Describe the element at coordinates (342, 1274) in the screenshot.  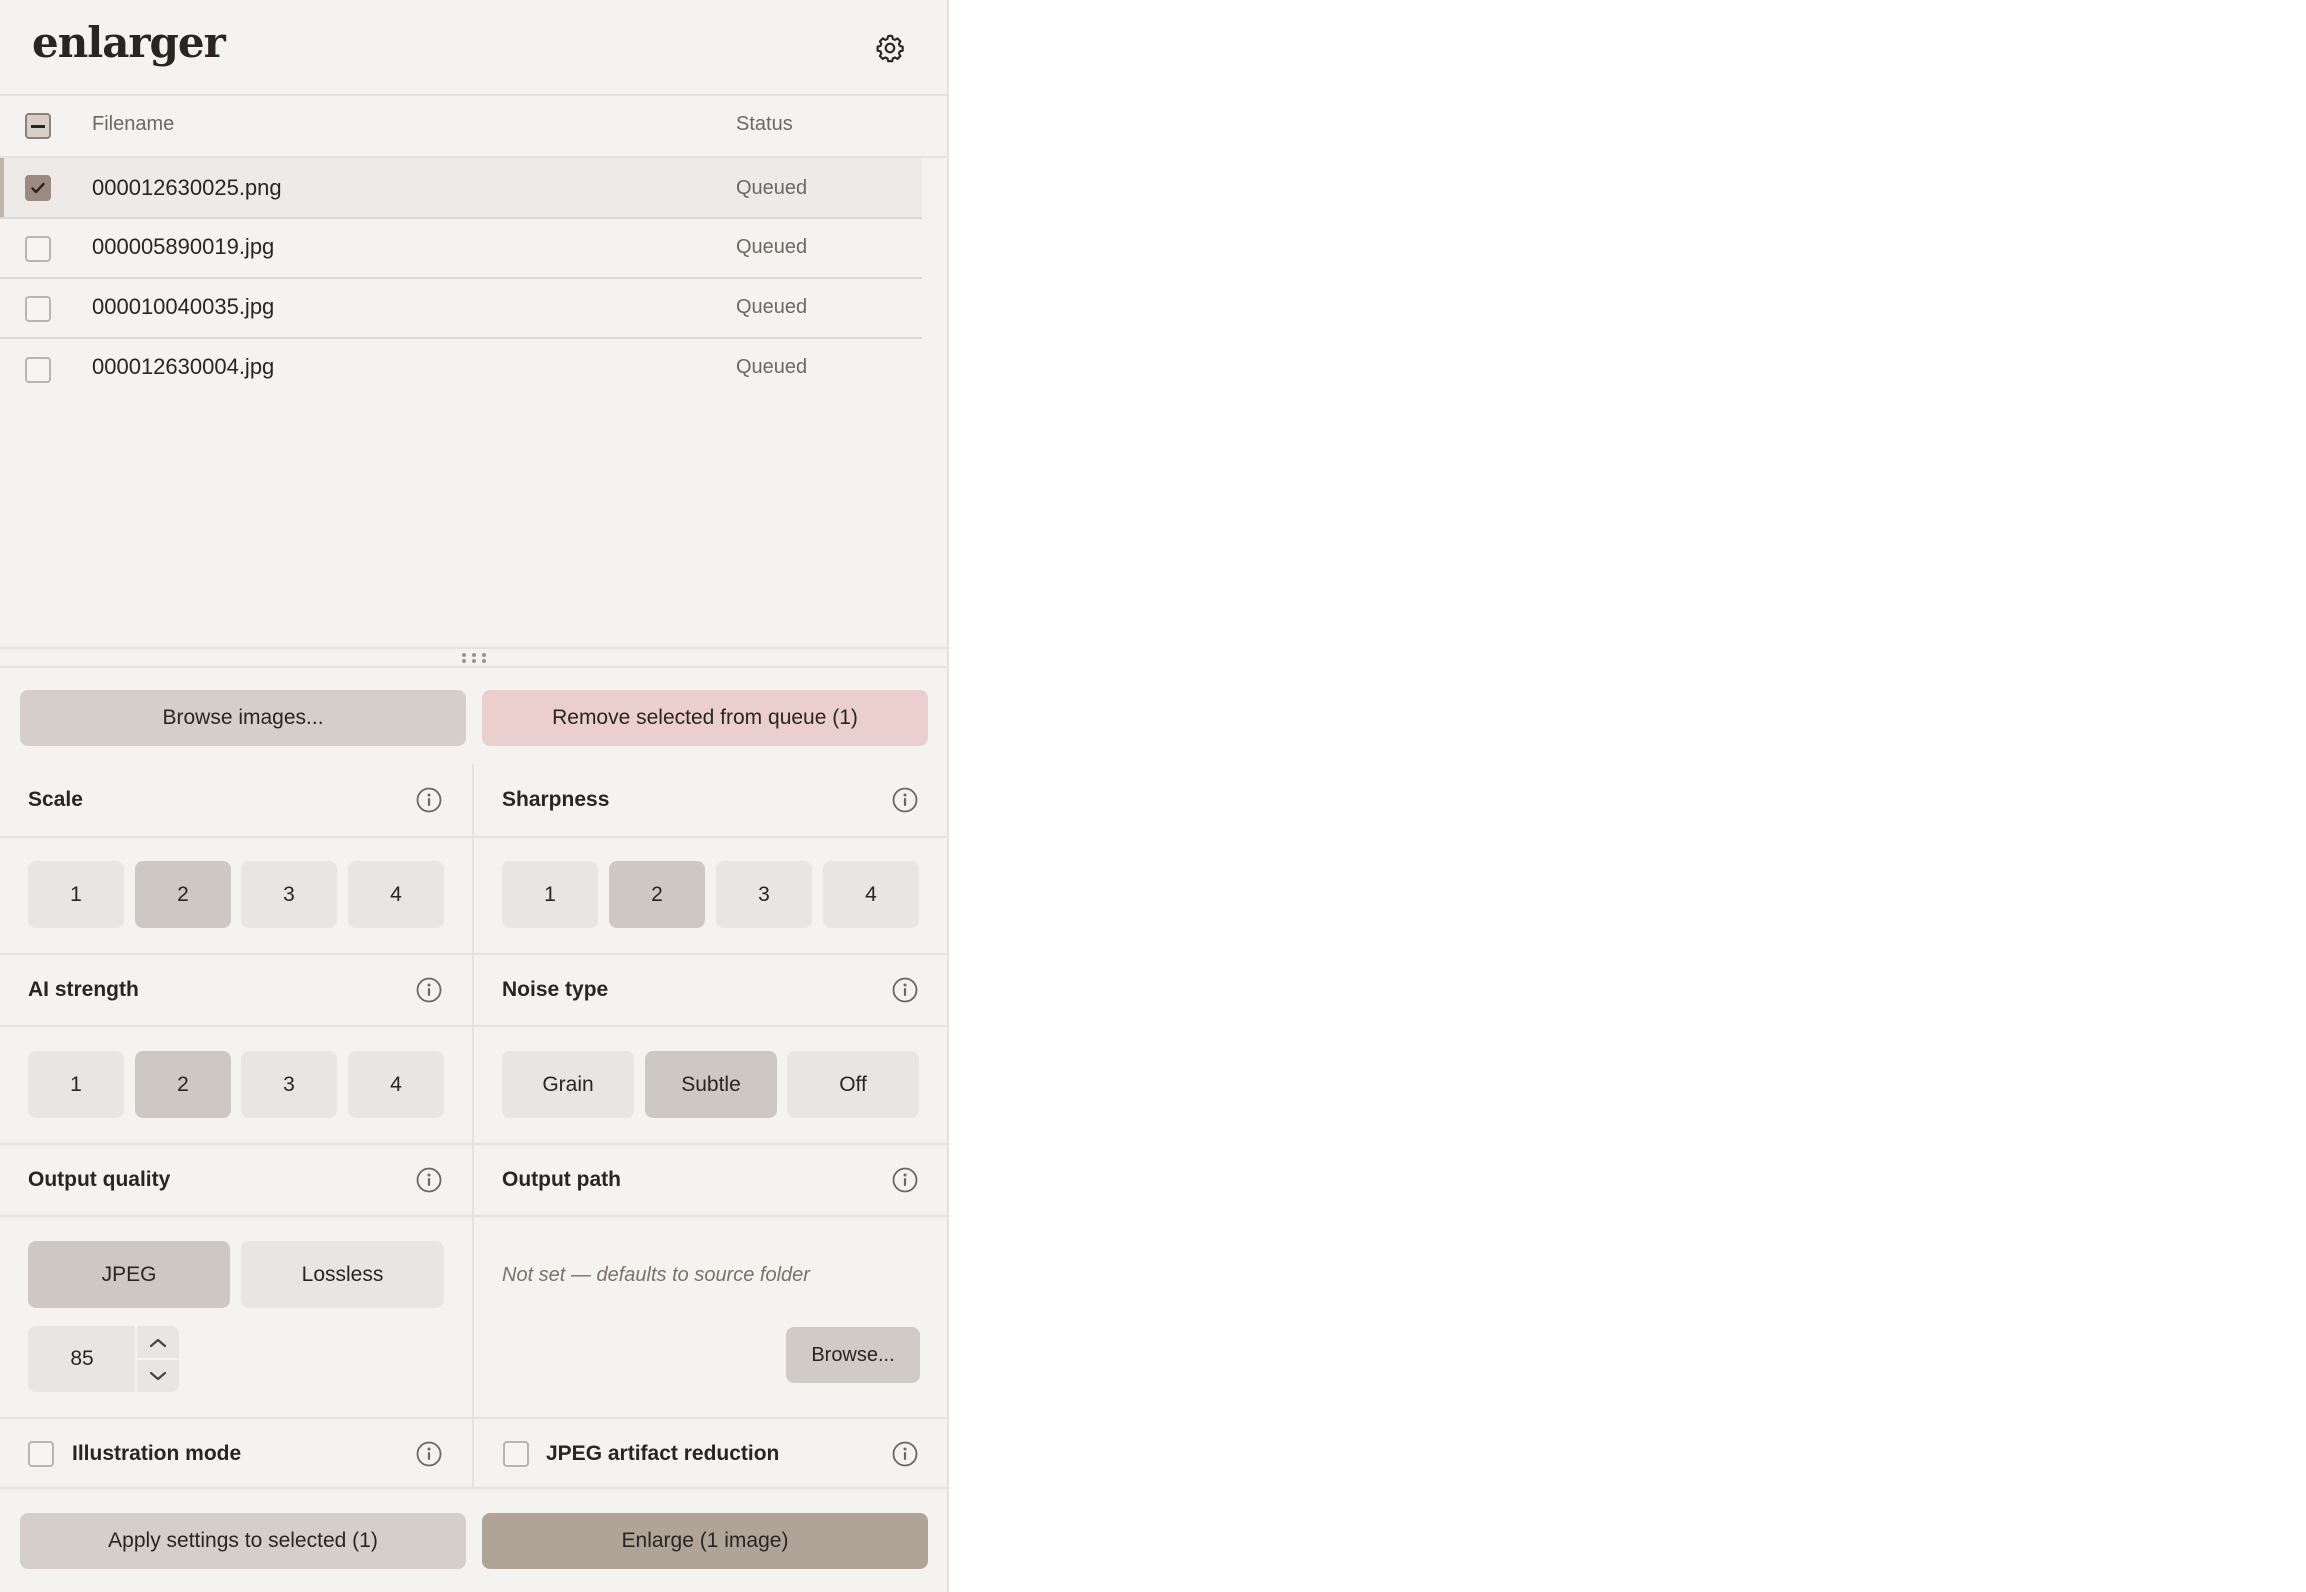
I see `output-format-lossless: Lossless` at that location.